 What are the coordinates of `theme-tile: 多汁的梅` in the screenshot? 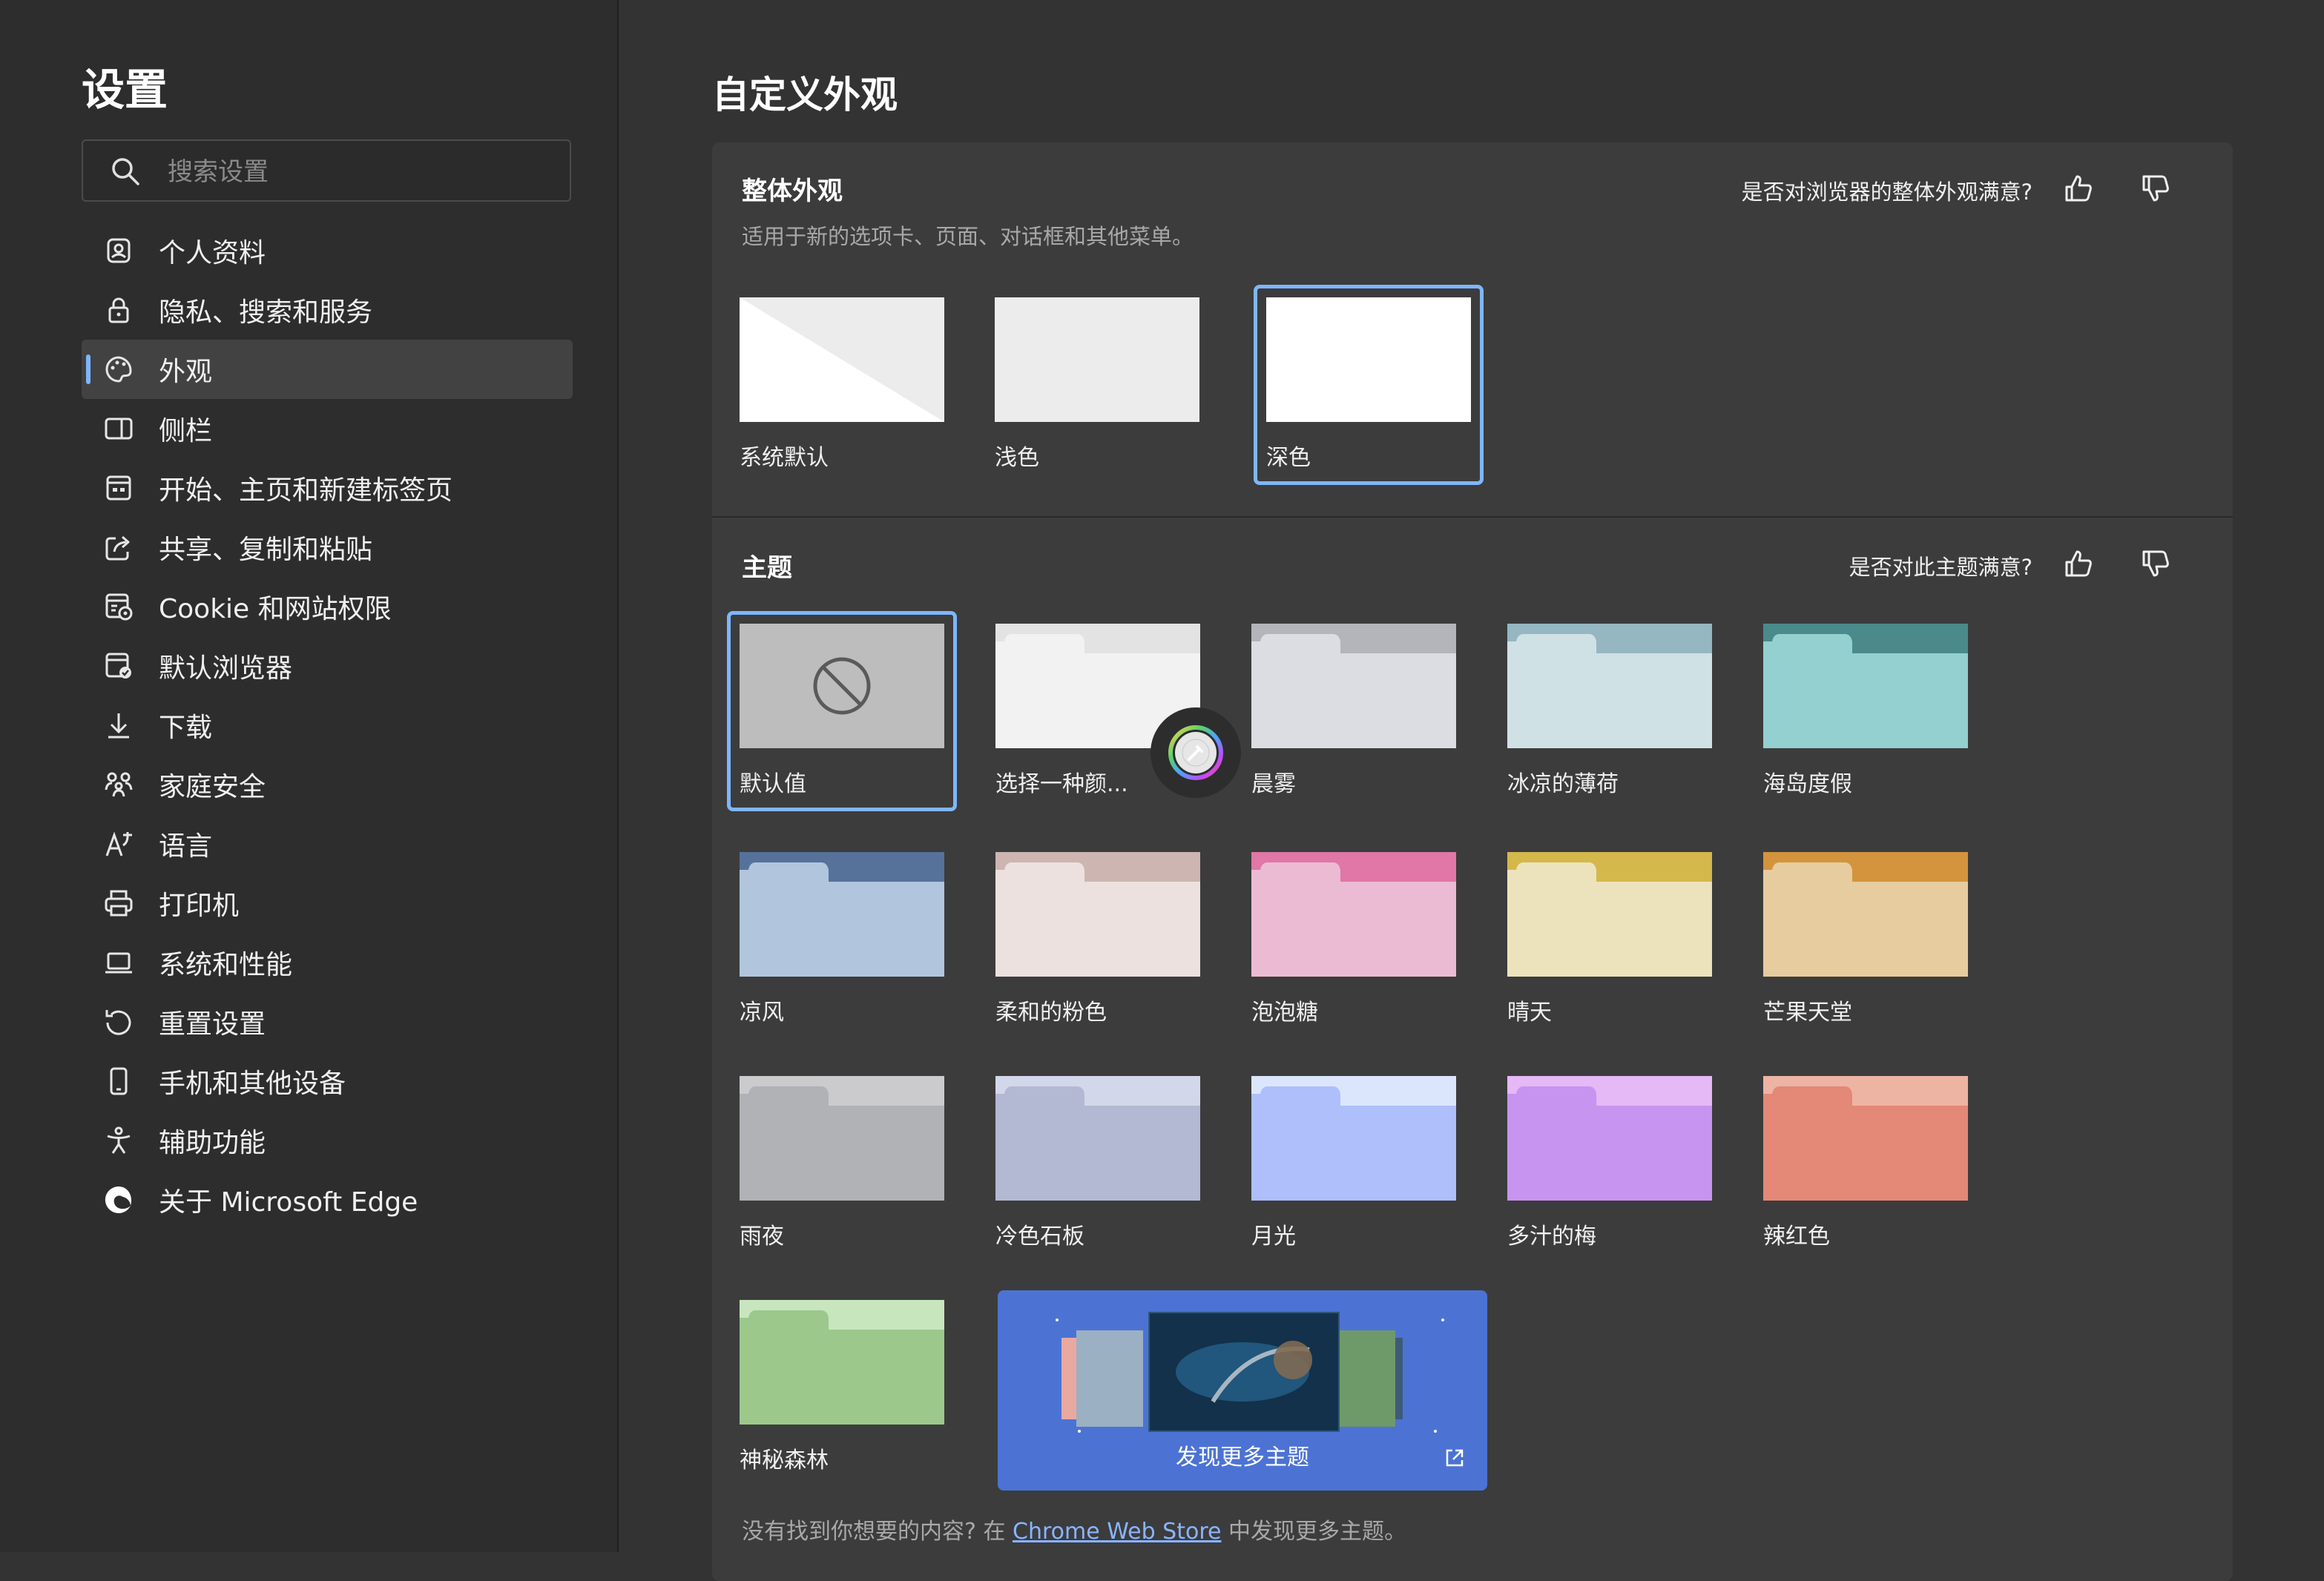 It's located at (1610, 1164).